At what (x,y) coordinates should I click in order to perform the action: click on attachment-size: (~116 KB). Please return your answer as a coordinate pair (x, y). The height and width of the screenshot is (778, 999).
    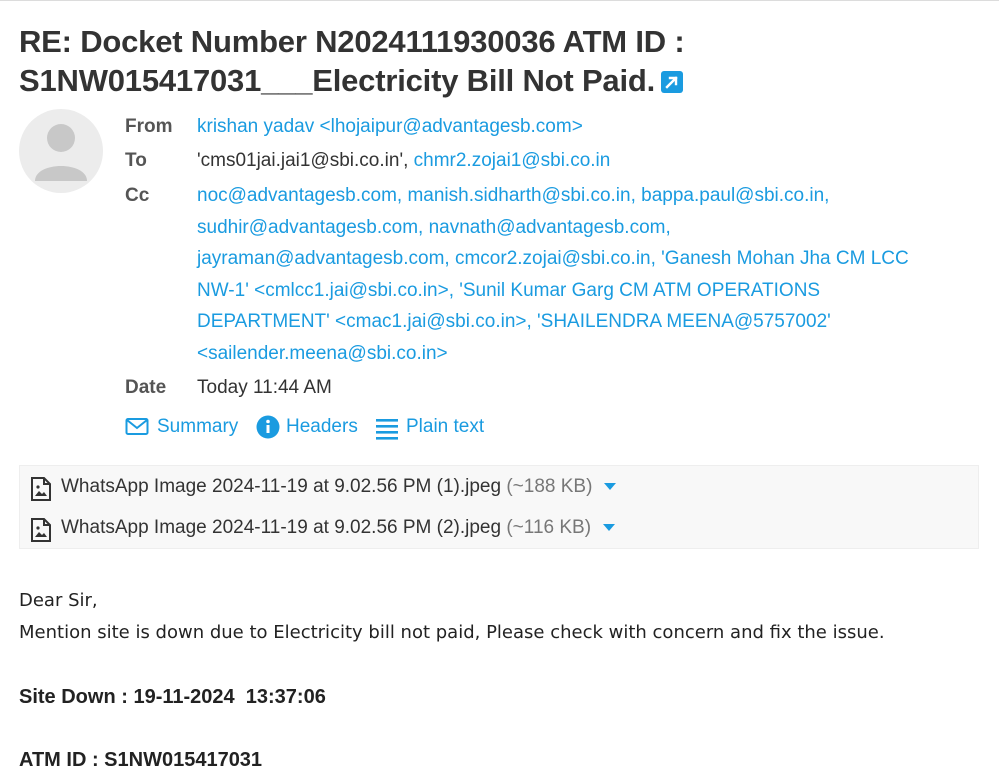
    Looking at the image, I should click on (549, 527).